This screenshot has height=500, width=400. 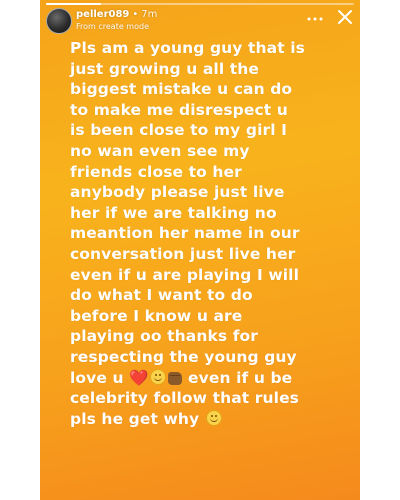 What do you see at coordinates (74, 4) in the screenshot?
I see `story-progress-fill` at bounding box center [74, 4].